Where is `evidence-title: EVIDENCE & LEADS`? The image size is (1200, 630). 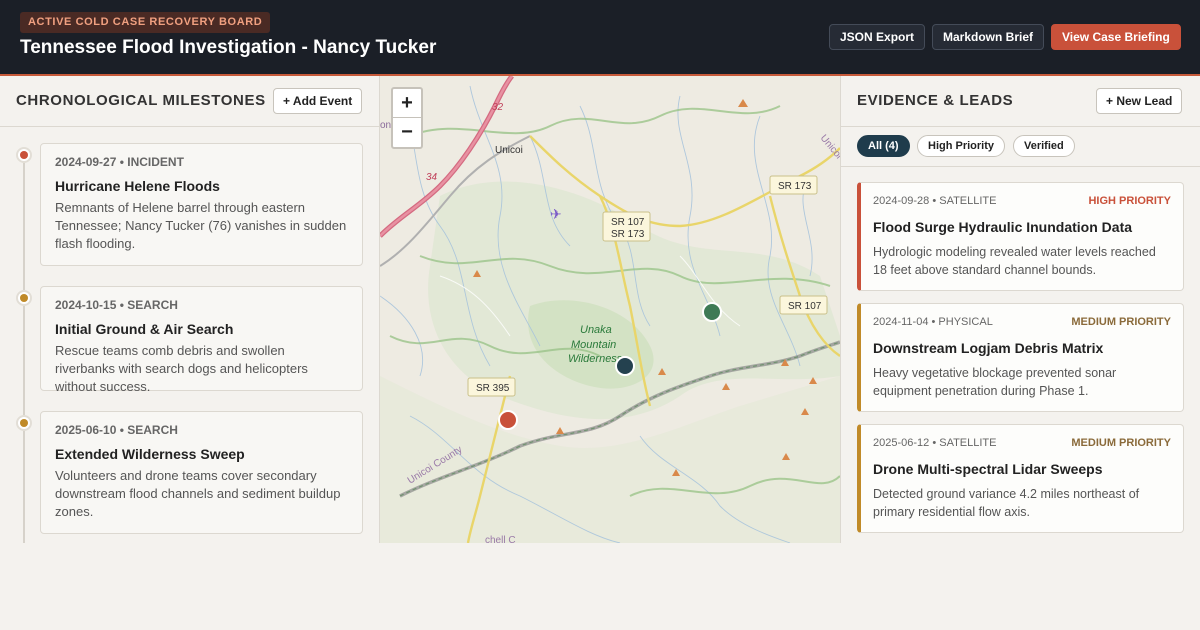 evidence-title: EVIDENCE & LEADS is located at coordinates (935, 100).